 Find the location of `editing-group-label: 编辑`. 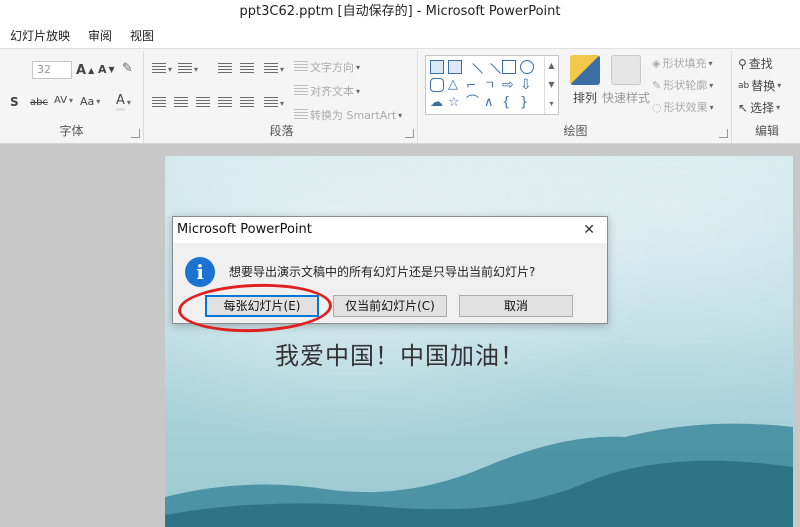

editing-group-label: 编辑 is located at coordinates (766, 131).